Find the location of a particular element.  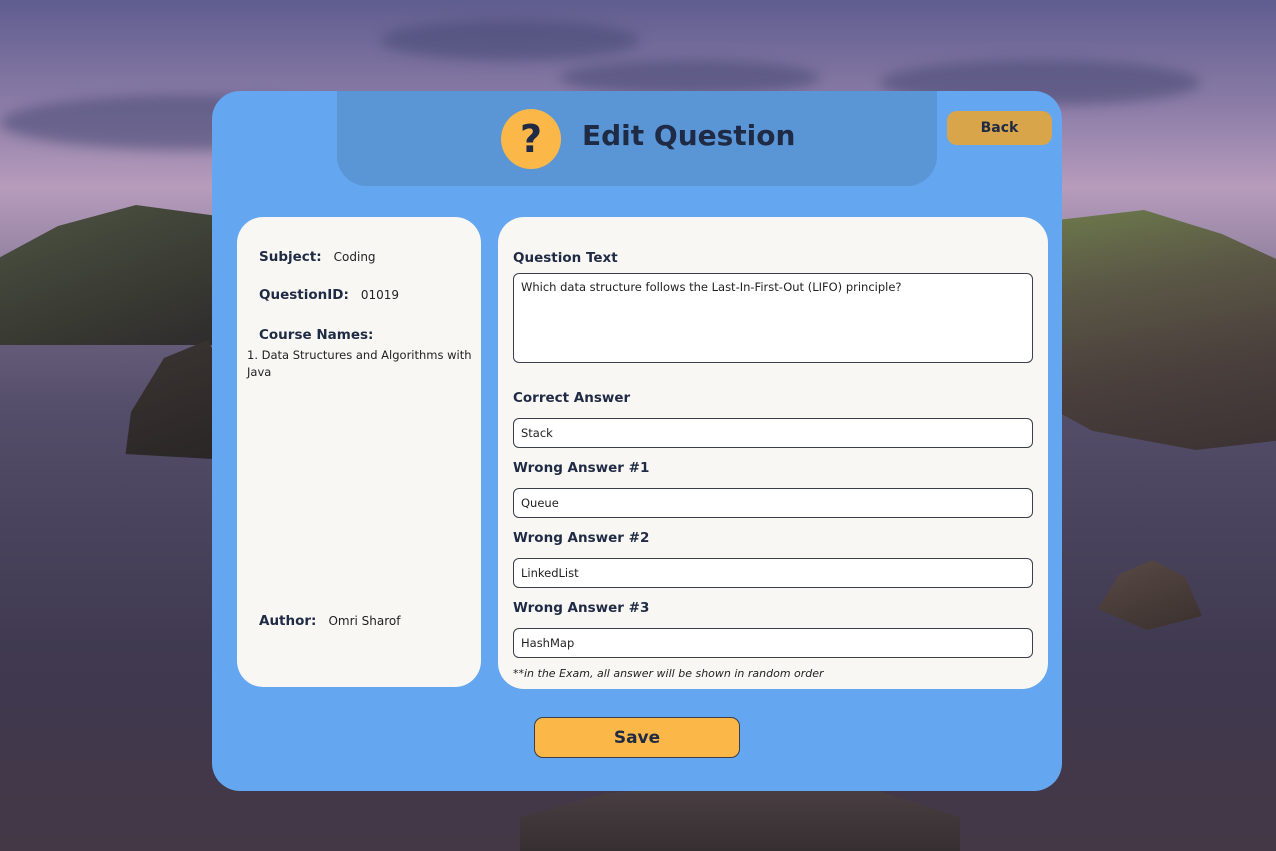

wrong-answer-3-field is located at coordinates (773, 643).